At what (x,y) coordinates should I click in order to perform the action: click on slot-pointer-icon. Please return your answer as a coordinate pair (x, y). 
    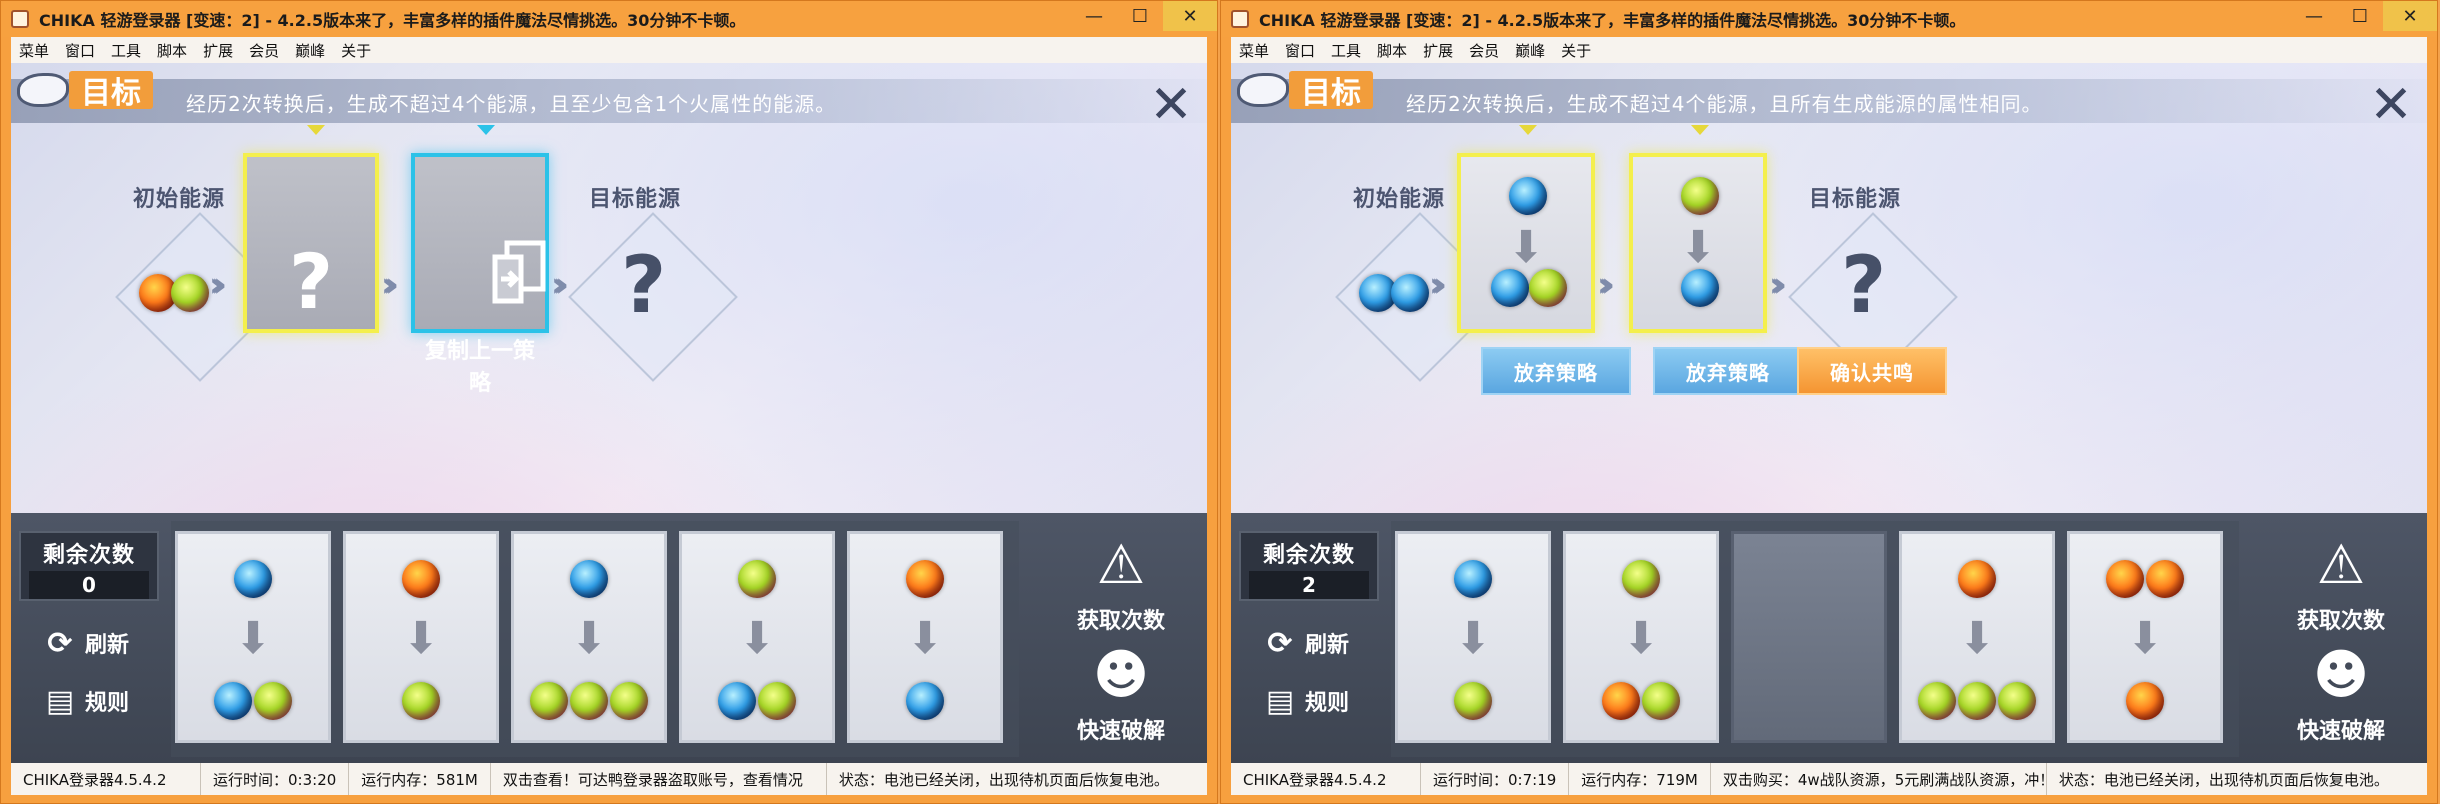
    Looking at the image, I should click on (486, 130).